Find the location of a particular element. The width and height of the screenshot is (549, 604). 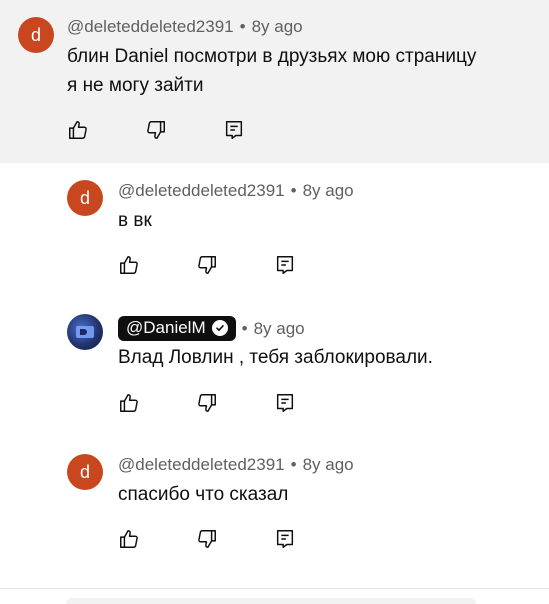

channel-logo-icon is located at coordinates (85, 332).